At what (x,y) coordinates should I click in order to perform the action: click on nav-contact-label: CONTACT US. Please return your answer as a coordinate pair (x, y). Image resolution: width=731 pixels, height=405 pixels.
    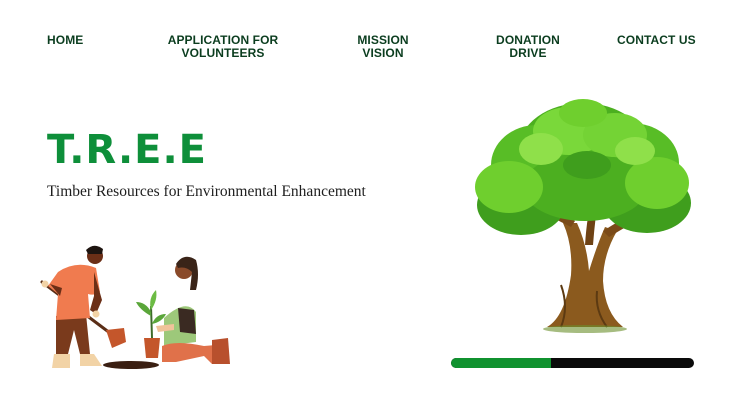
    Looking at the image, I should click on (656, 40).